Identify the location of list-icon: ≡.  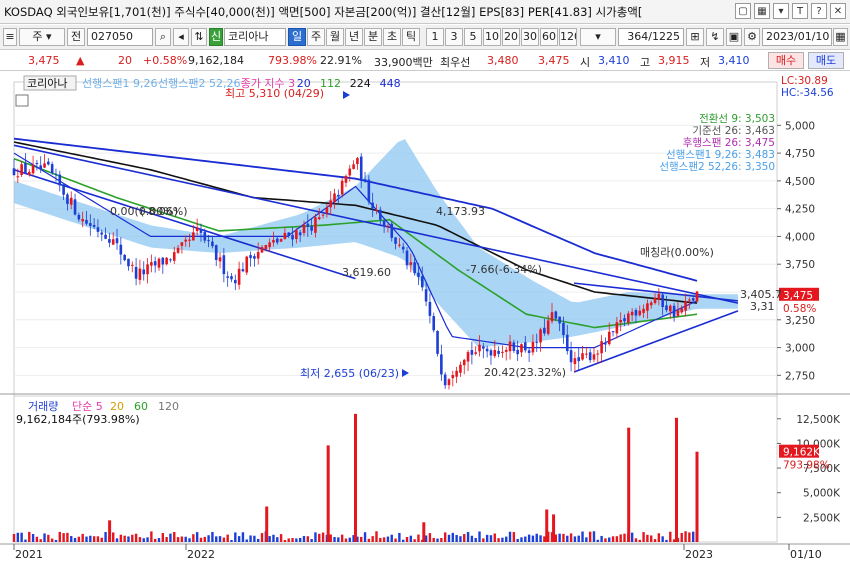
(10, 37).